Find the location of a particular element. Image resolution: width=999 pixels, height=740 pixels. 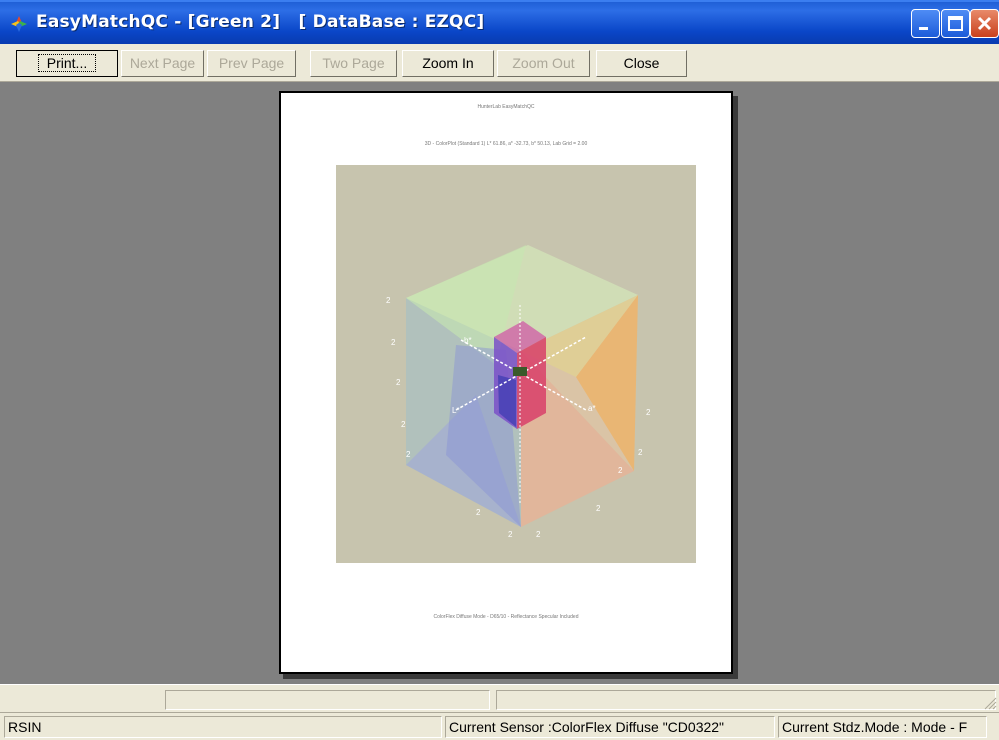

close-preview-button: Close is located at coordinates (641, 63).